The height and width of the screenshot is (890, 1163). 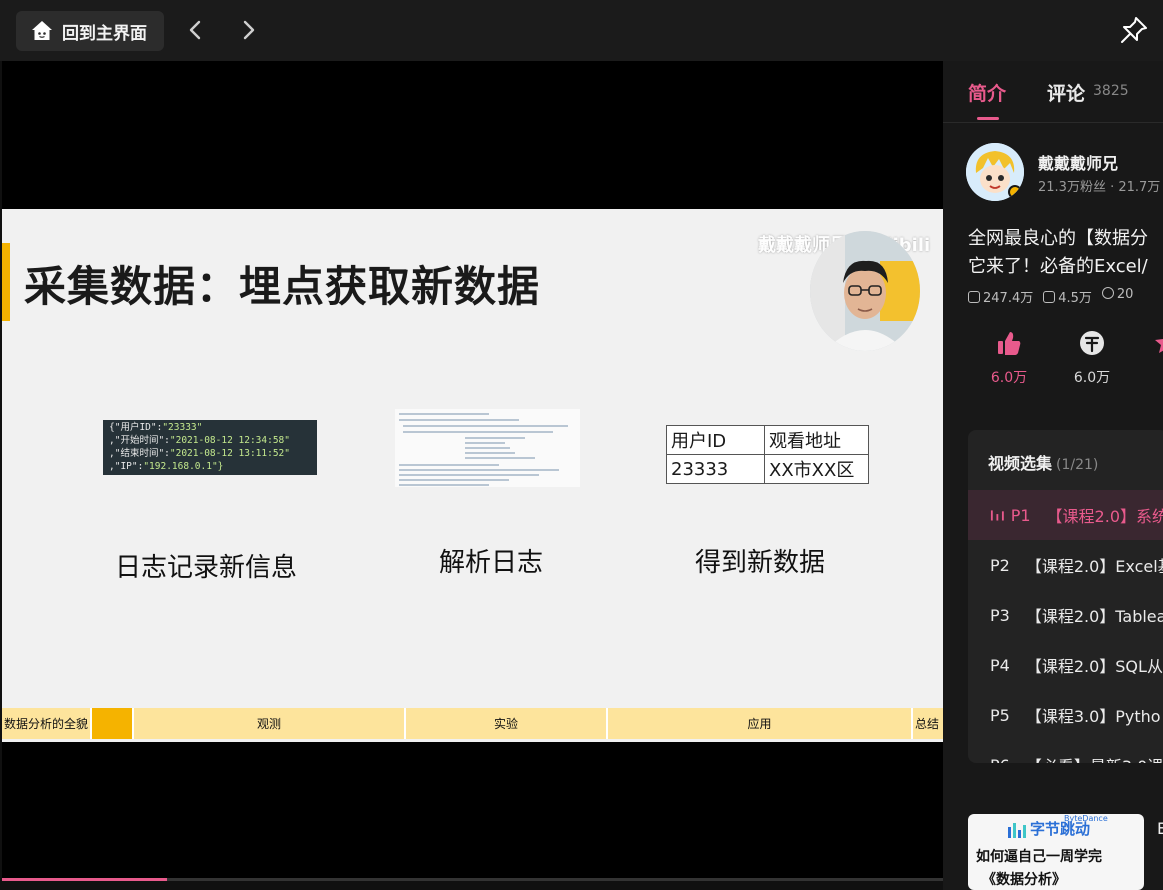 I want to click on favorite-button: 1, so click(x=1149, y=356).